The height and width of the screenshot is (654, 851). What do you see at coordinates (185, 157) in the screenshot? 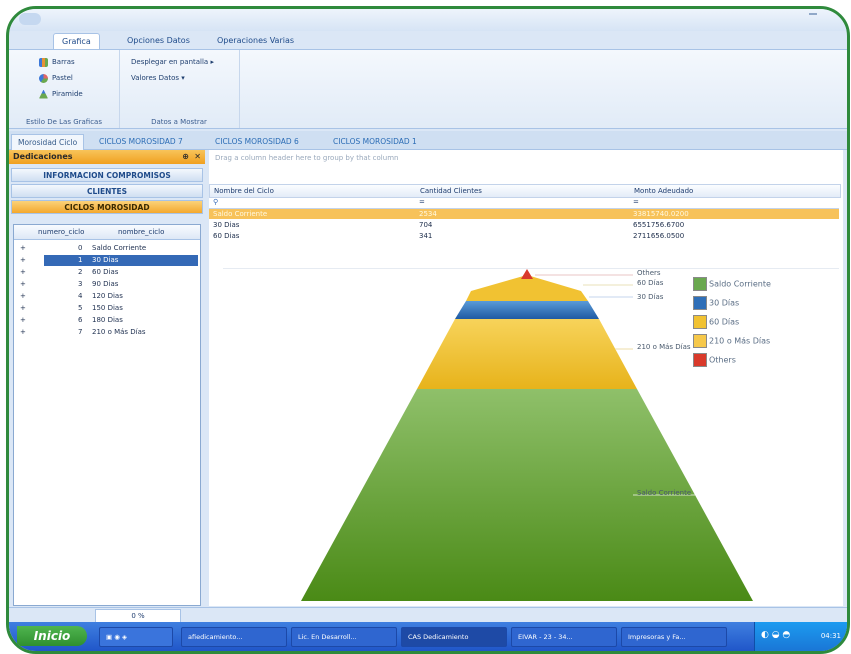
I see `pin-icon: ⊕` at bounding box center [185, 157].